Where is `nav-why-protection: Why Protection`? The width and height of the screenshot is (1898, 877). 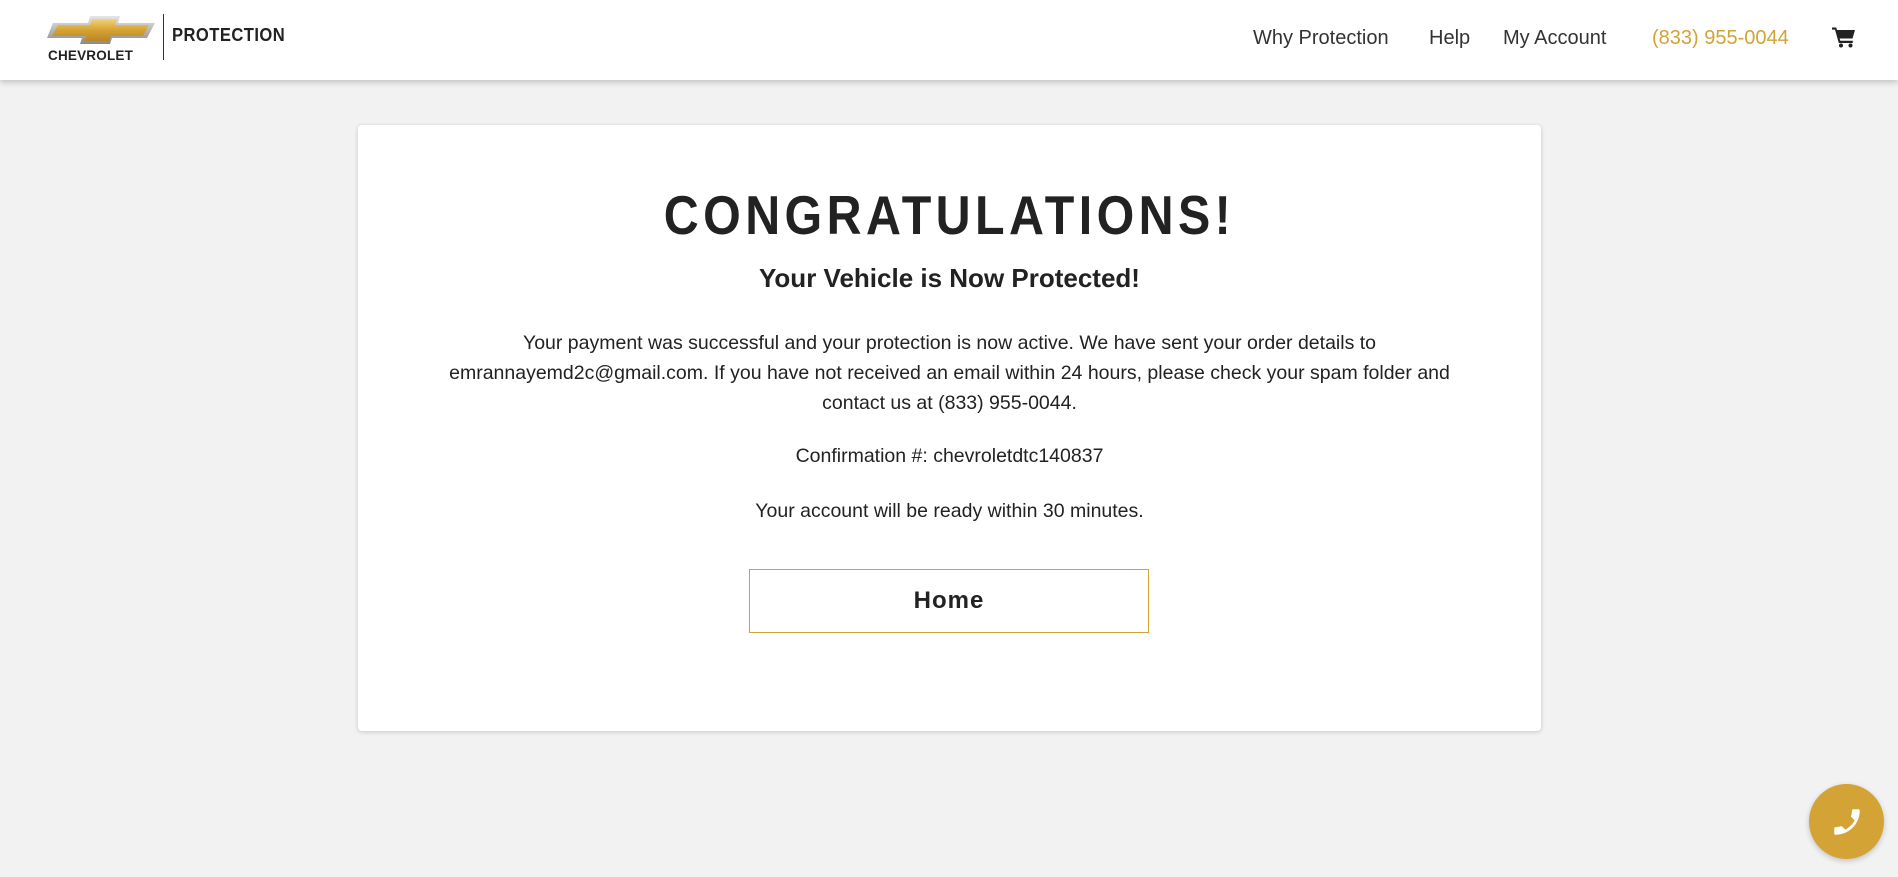 nav-why-protection: Why Protection is located at coordinates (1321, 38).